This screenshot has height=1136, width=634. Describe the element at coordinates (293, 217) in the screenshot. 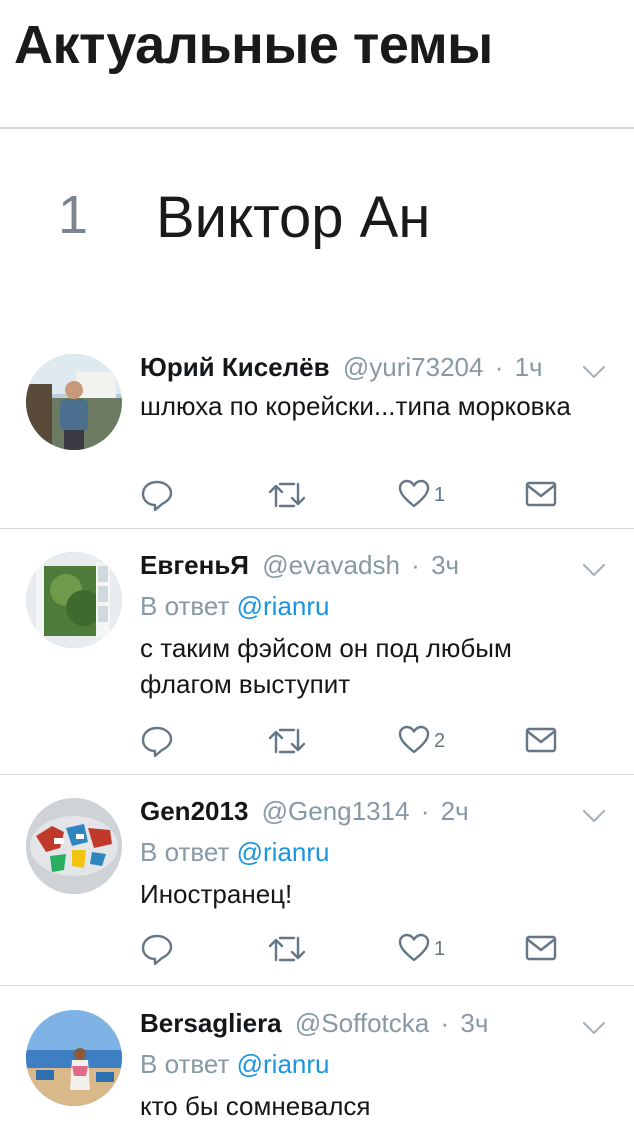

I see `trend-name: Виктор Ан` at that location.